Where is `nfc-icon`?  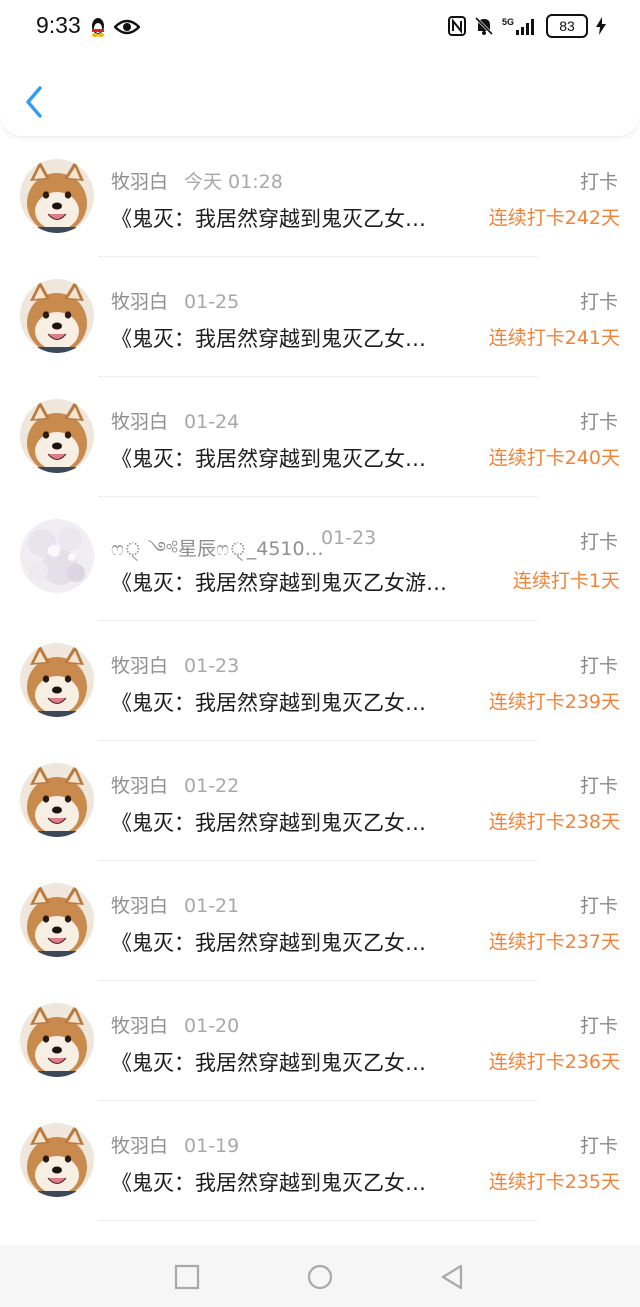 nfc-icon is located at coordinates (457, 26).